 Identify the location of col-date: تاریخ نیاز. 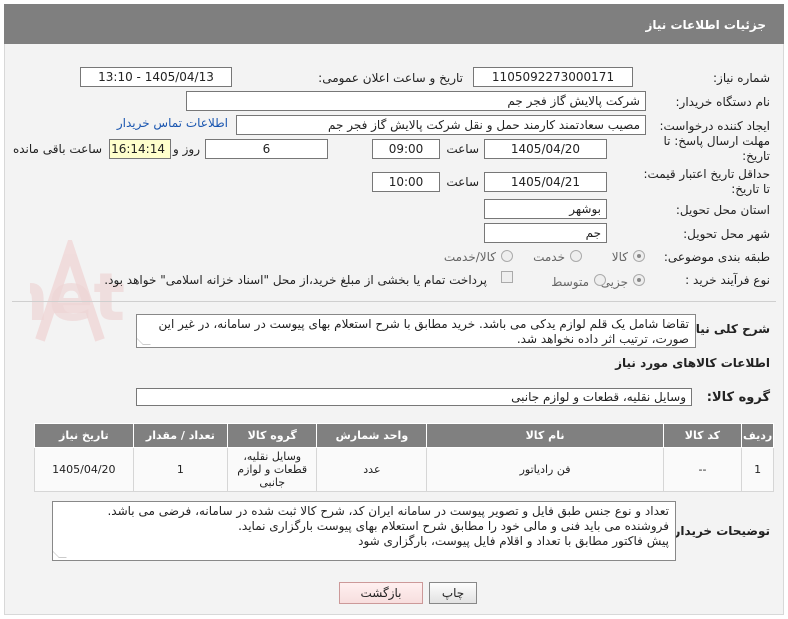
(84, 435).